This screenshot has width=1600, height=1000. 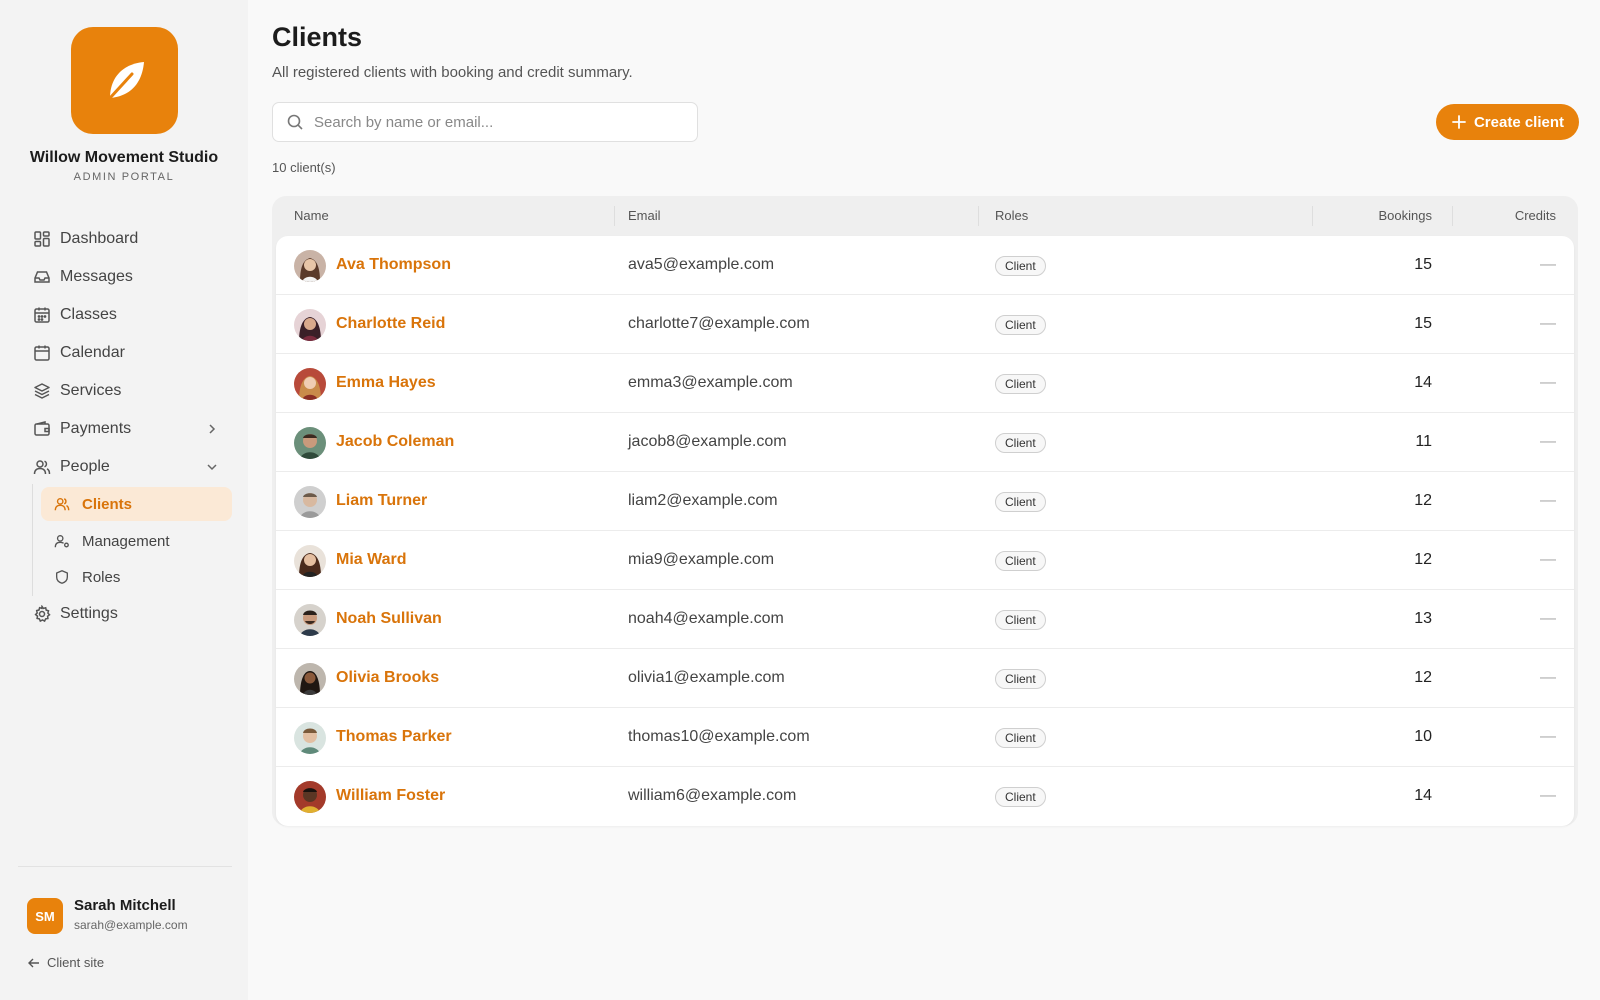 What do you see at coordinates (32, 540) in the screenshot?
I see `submenu-line` at bounding box center [32, 540].